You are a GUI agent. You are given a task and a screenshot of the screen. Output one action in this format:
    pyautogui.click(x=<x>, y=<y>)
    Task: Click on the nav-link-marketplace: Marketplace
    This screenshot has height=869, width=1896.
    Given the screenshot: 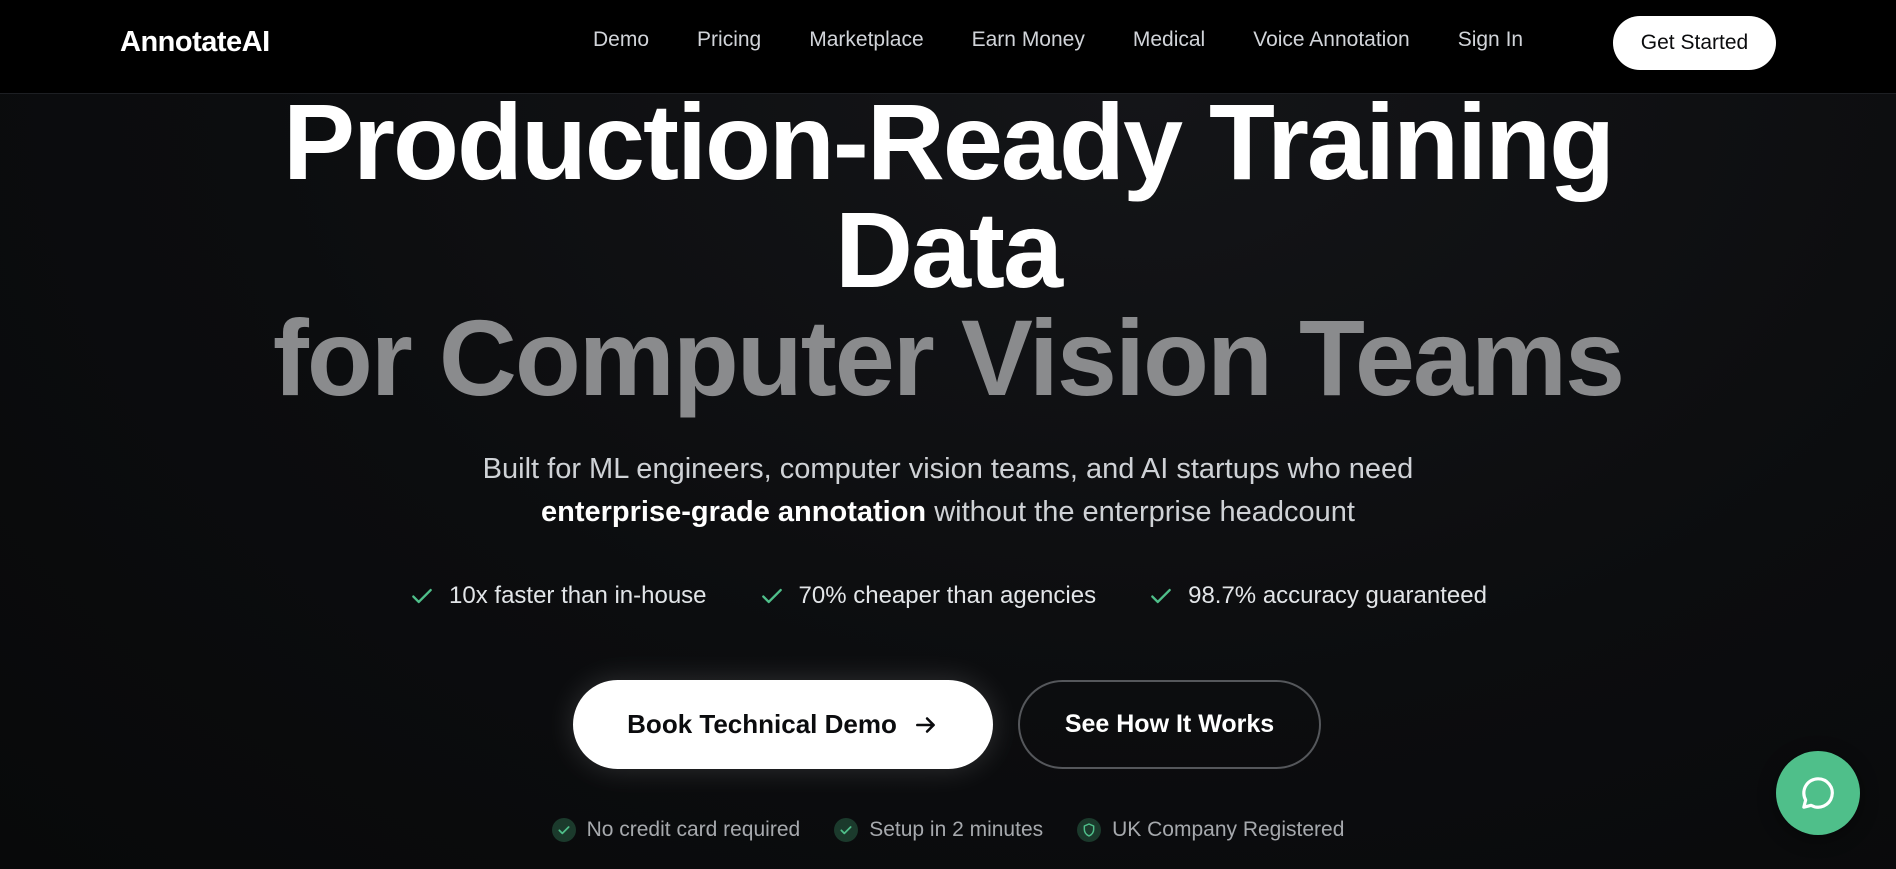 What is the action you would take?
    pyautogui.click(x=866, y=40)
    